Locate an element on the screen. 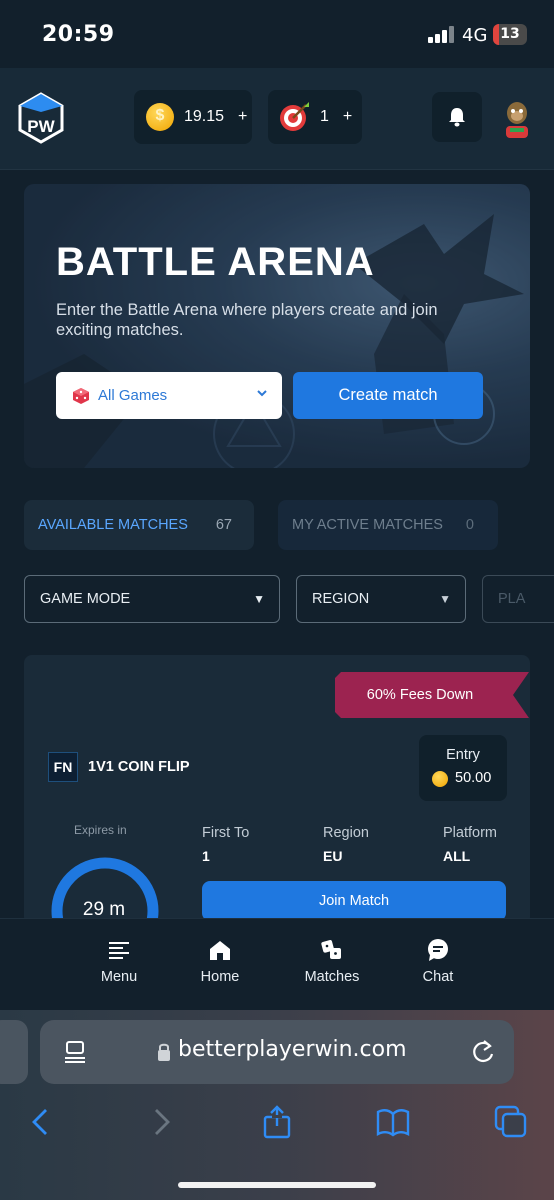 This screenshot has width=554, height=1200. game-filter-value: All Games is located at coordinates (133, 395).